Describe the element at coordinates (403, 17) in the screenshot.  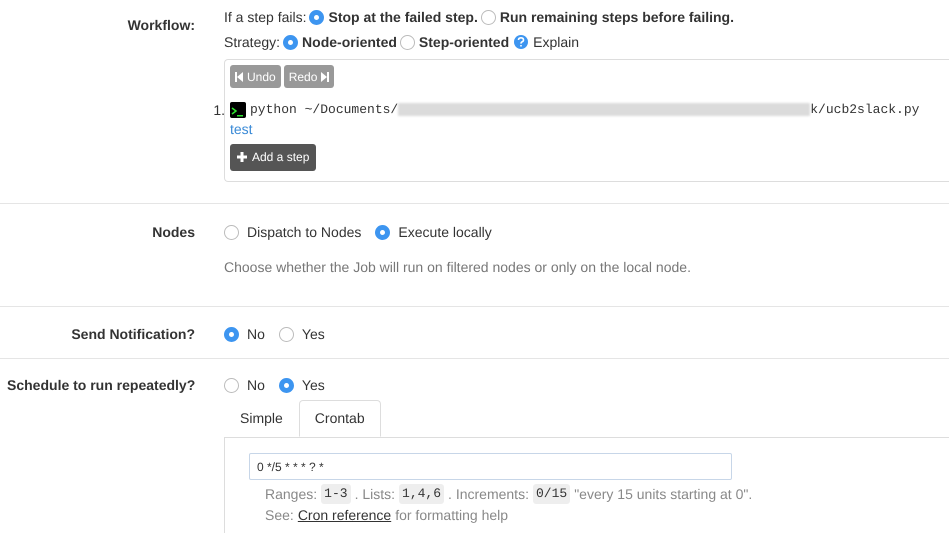
I see `radio-label: Stop at the failed step.` at that location.